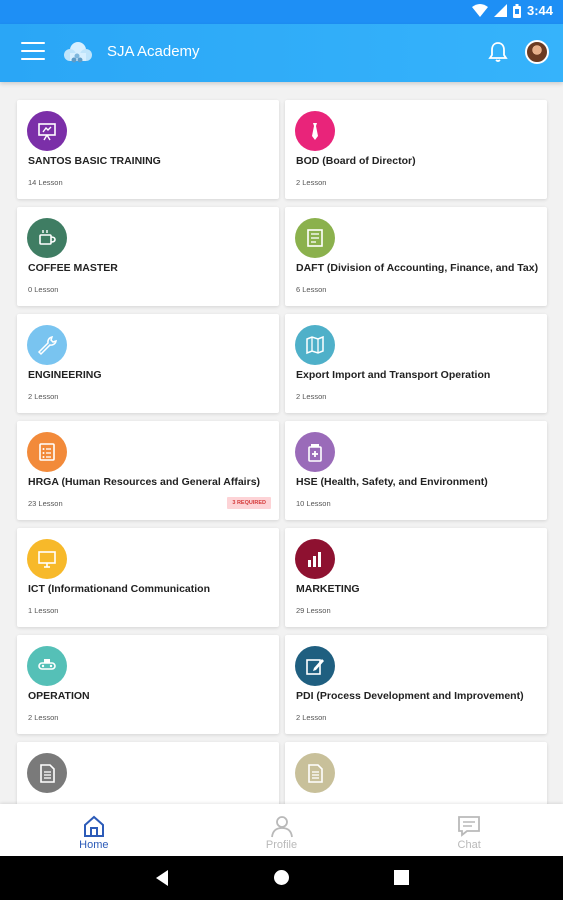 This screenshot has height=900, width=563. What do you see at coordinates (315, 238) in the screenshot?
I see `ledger-icon` at bounding box center [315, 238].